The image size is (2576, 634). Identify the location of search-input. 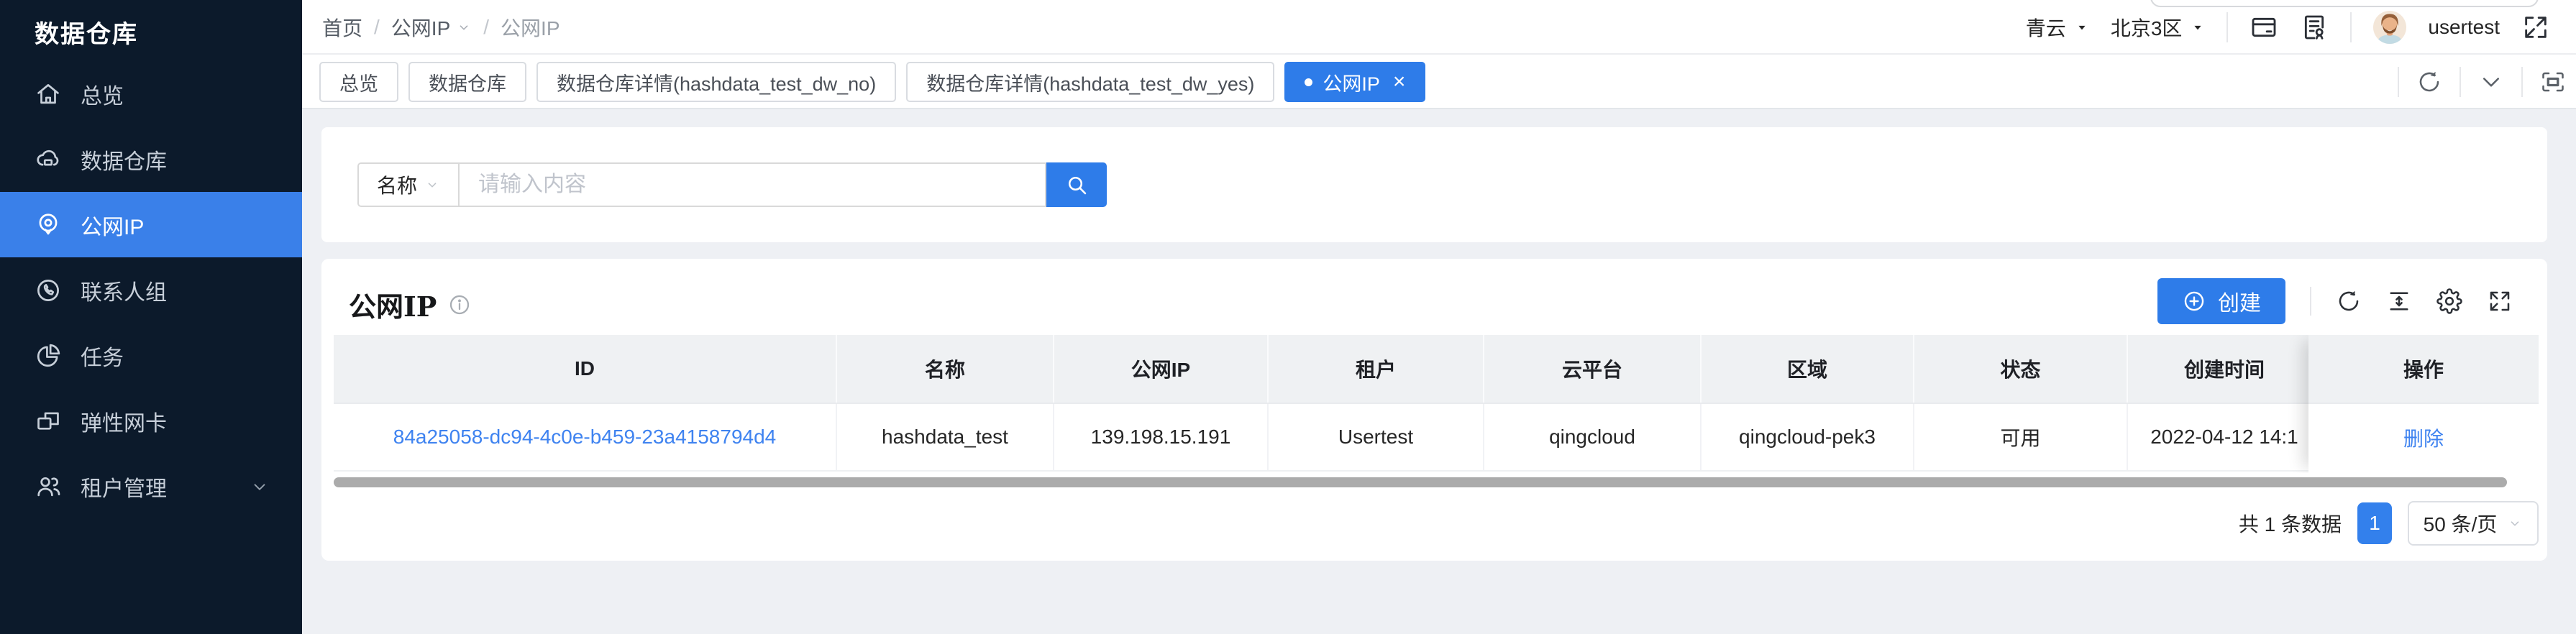
(753, 184).